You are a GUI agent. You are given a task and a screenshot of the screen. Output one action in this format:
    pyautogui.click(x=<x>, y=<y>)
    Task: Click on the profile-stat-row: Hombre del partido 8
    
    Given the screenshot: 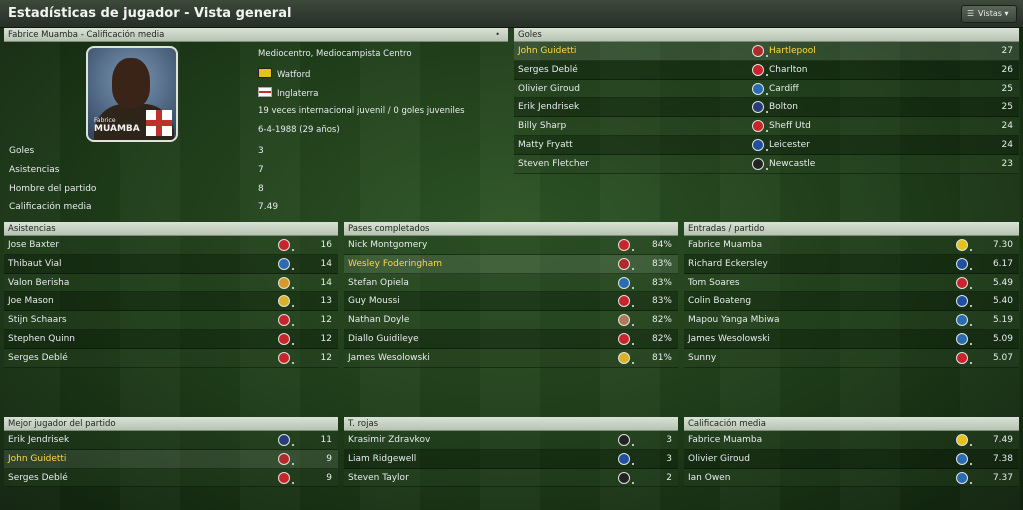 What is the action you would take?
    pyautogui.click(x=256, y=189)
    